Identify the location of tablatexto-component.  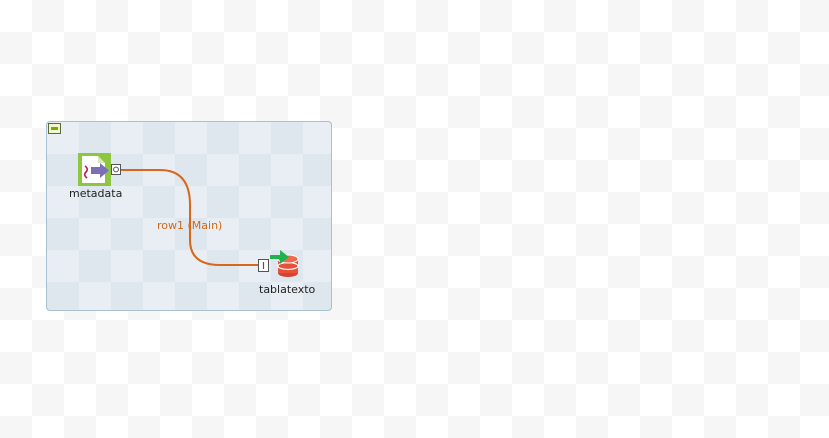
(287, 266).